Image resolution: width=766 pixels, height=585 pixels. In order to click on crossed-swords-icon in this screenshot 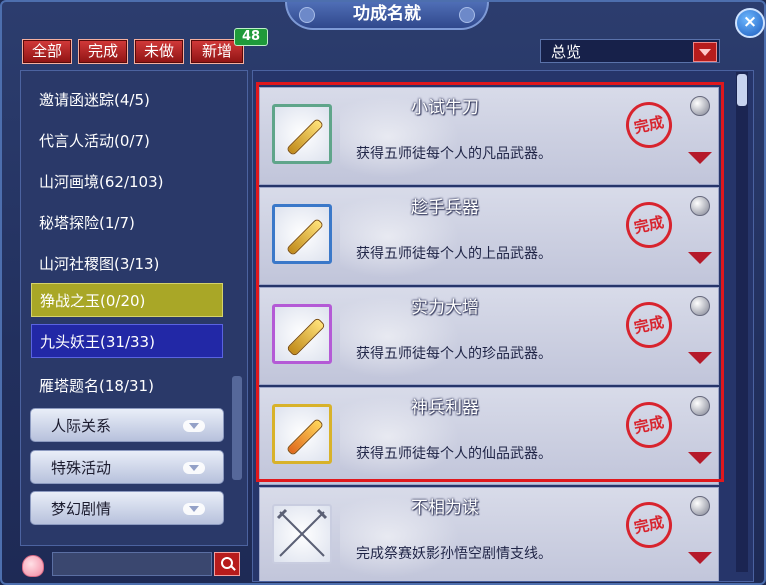, I will do `click(302, 532)`.